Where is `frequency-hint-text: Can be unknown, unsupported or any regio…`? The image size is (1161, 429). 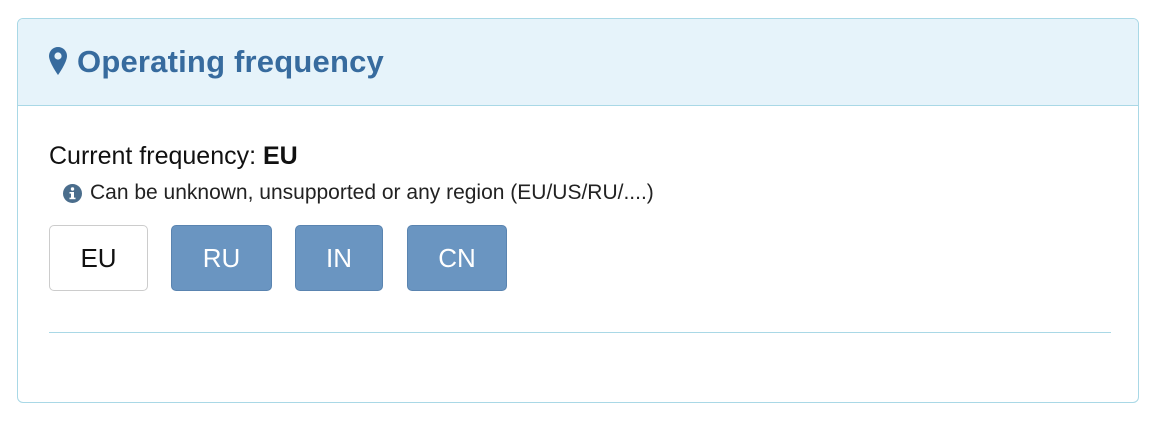
frequency-hint-text: Can be unknown, unsupported or any regio… is located at coordinates (372, 192).